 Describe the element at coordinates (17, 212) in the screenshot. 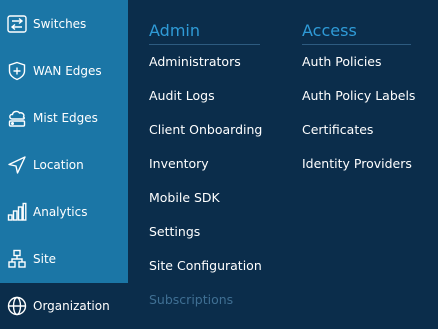

I see `analytics-icon` at that location.